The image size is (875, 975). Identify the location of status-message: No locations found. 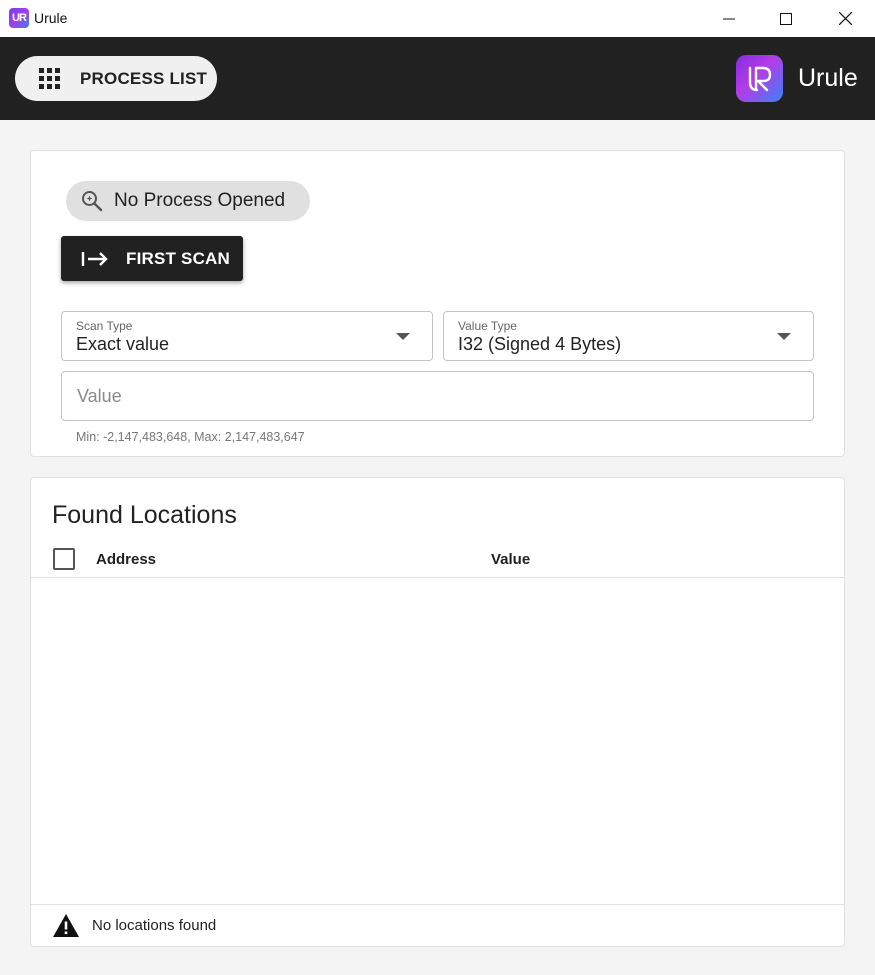
(154, 925).